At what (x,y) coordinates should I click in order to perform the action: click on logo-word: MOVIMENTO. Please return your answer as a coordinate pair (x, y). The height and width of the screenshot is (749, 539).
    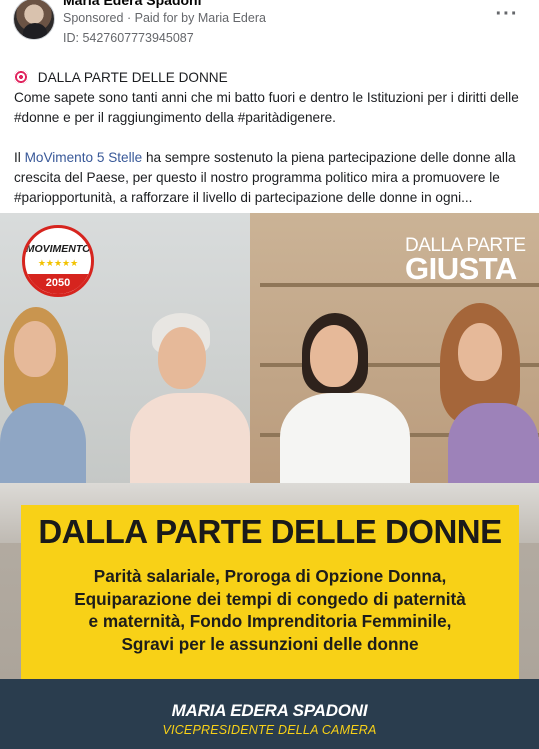
    Looking at the image, I should click on (58, 249).